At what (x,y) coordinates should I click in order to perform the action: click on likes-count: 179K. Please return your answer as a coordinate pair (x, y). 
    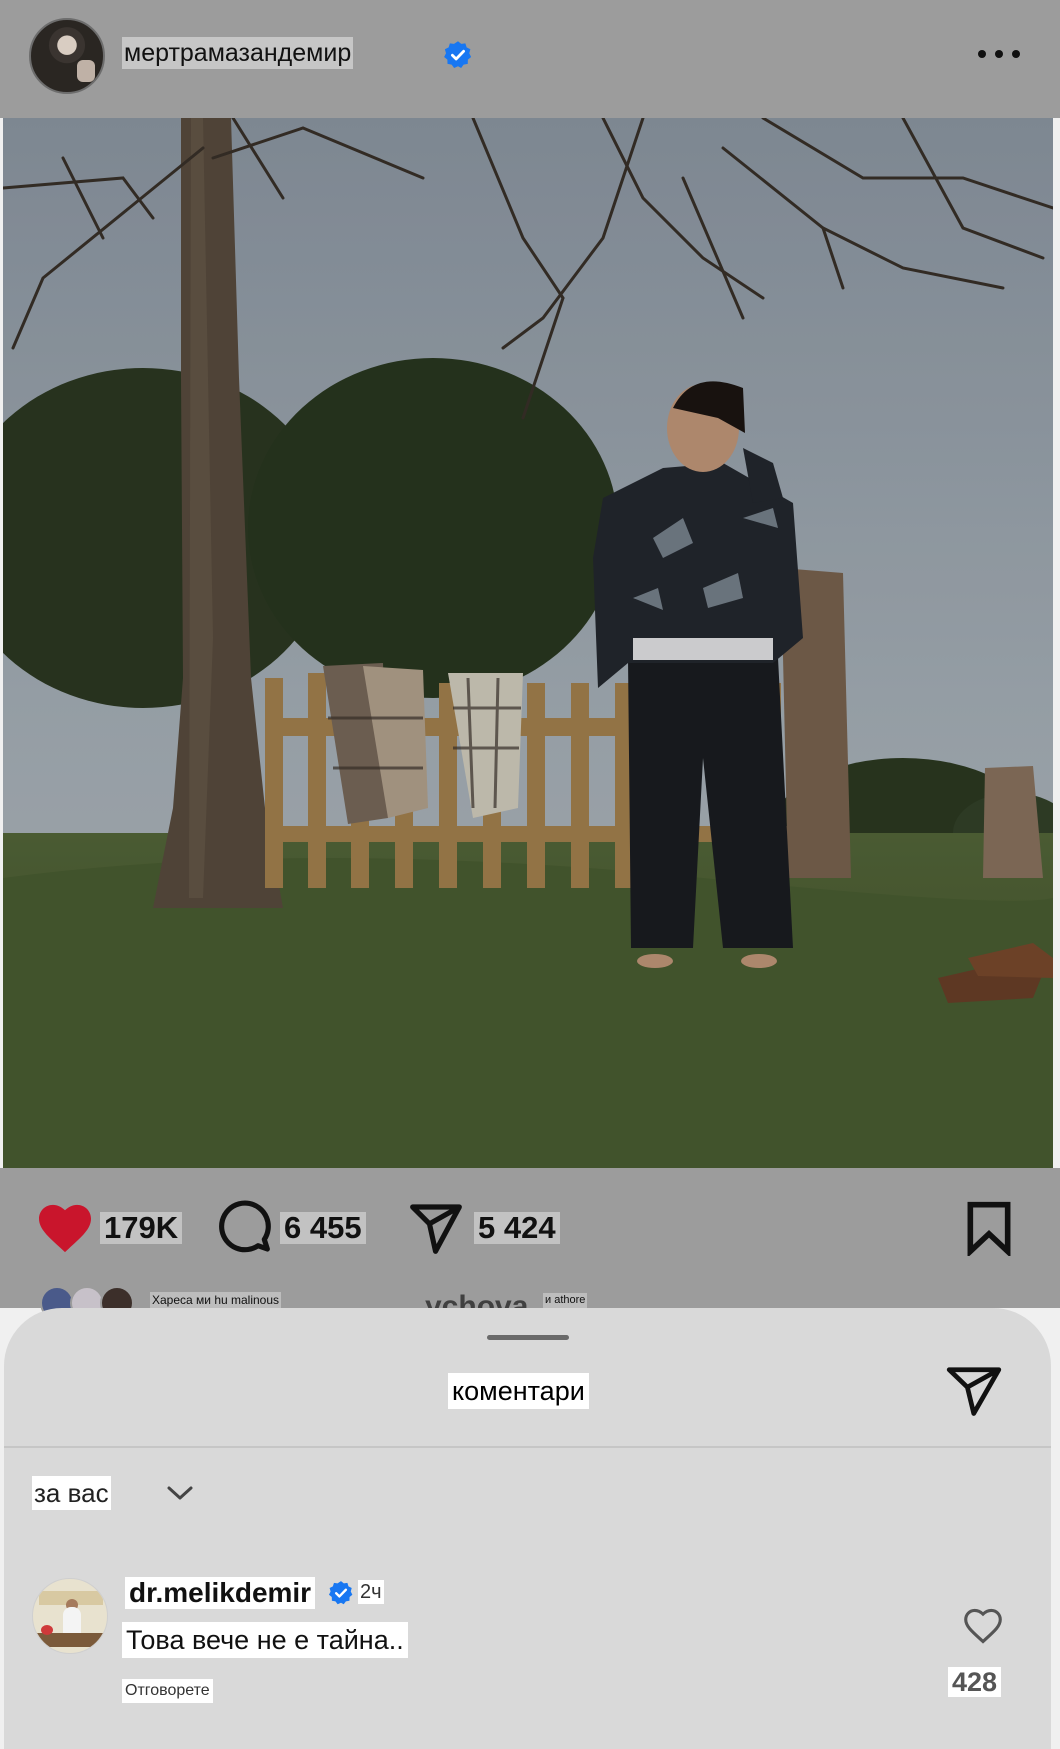
    Looking at the image, I should click on (141, 1228).